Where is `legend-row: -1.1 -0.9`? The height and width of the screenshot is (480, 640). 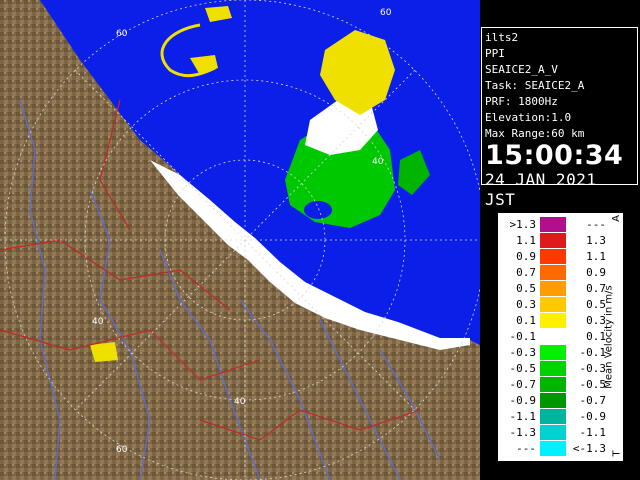 legend-row: -1.1 -0.9 is located at coordinates (554, 416).